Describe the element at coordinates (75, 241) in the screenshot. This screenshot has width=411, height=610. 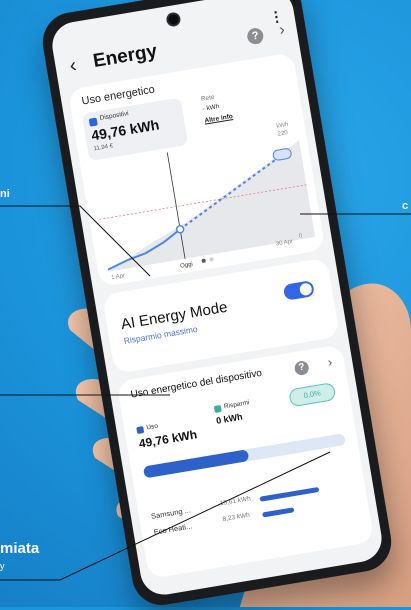
I see `leader-line-top-left` at that location.